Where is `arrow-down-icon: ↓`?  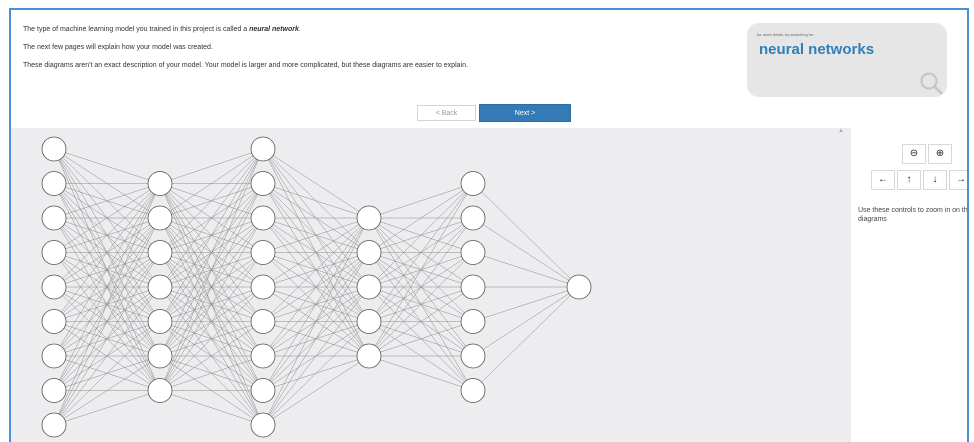
arrow-down-icon: ↓ is located at coordinates (935, 179).